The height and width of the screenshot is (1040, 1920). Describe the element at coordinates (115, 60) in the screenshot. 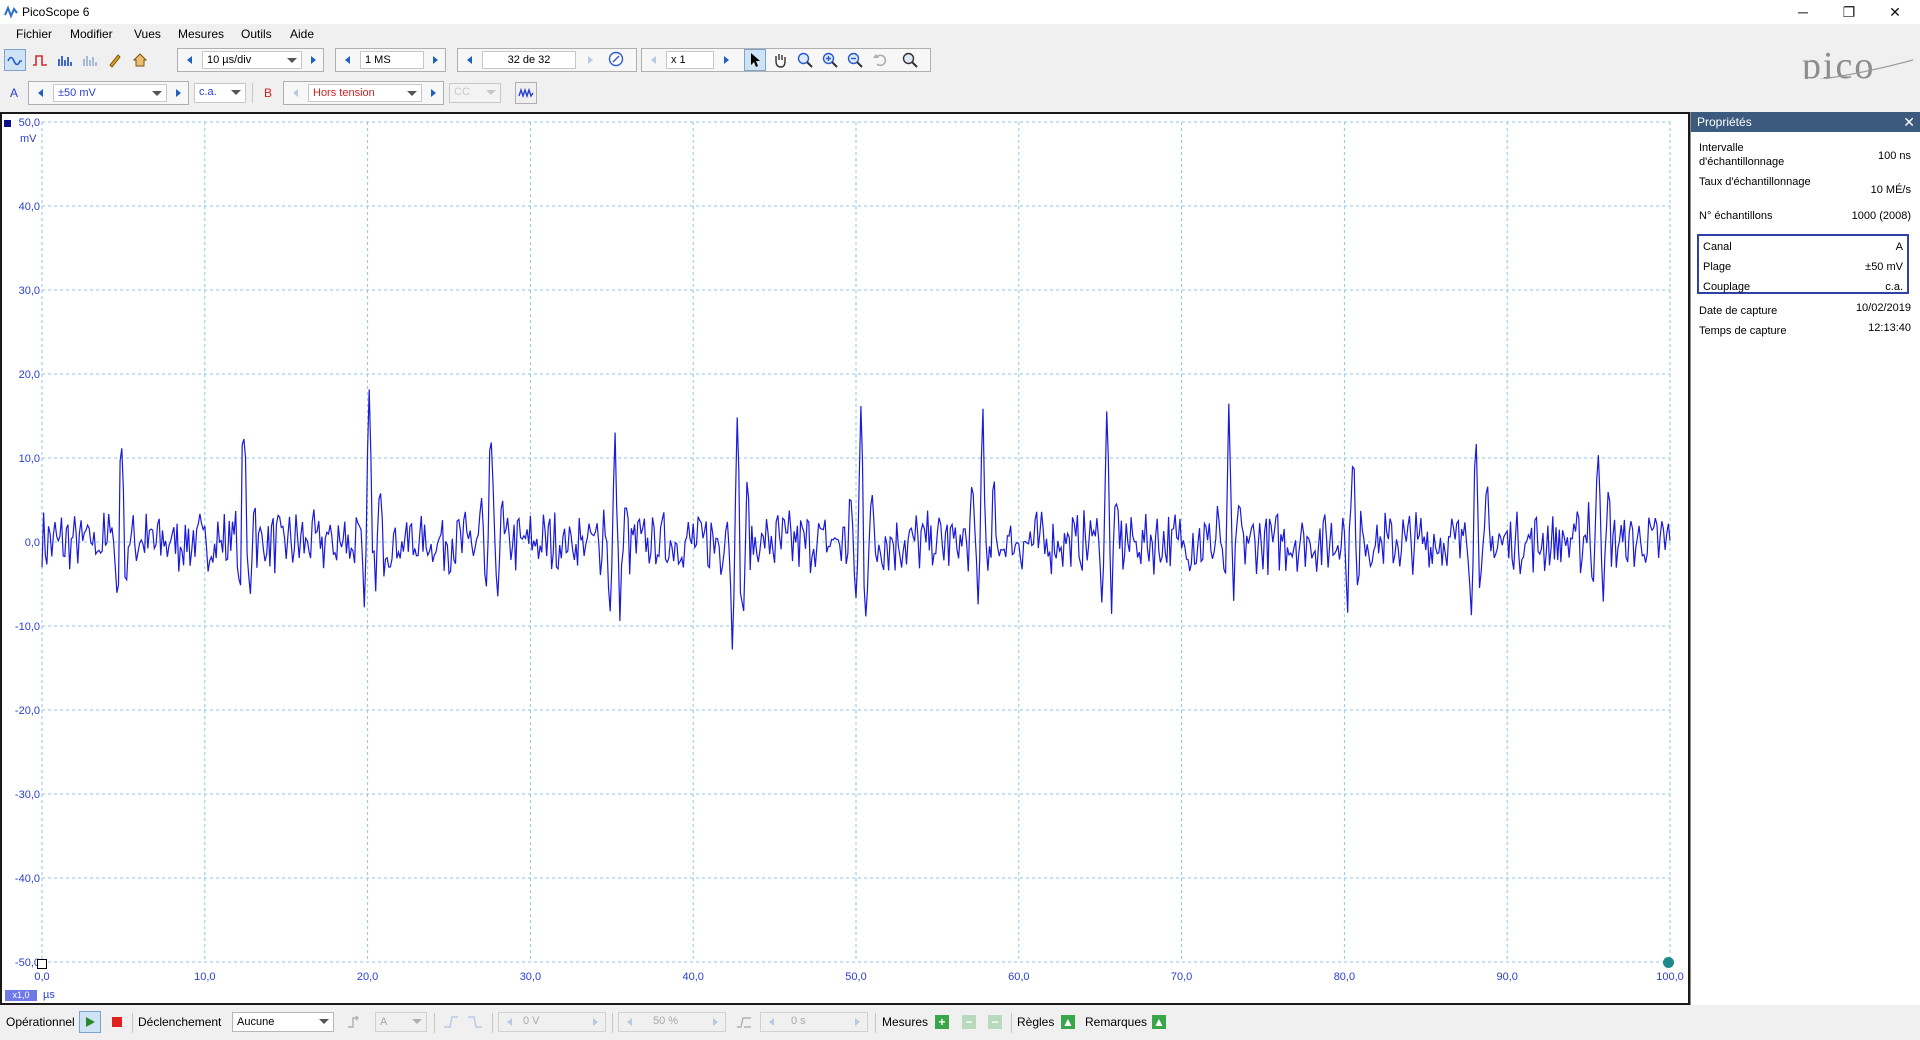

I see `probe-button` at that location.